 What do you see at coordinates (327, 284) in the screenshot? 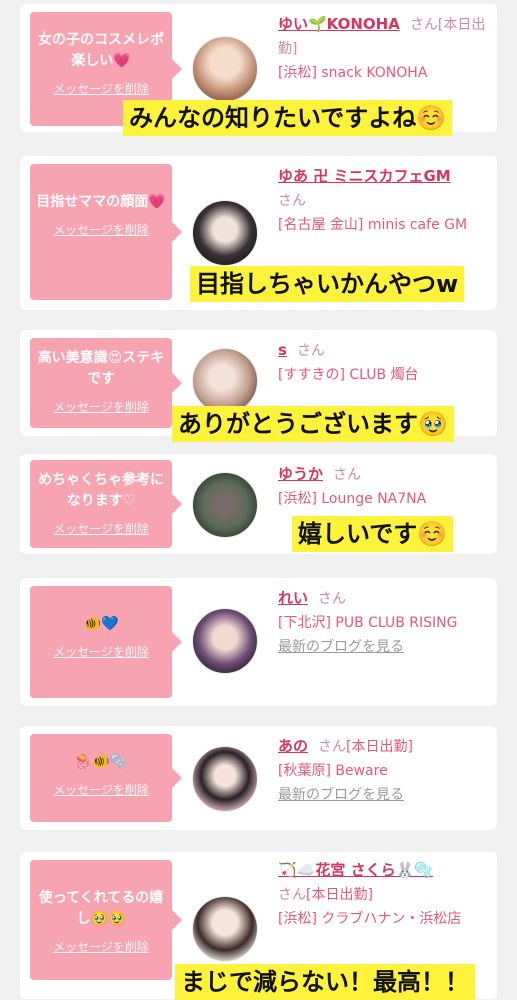
I see `caption-overlay: 目指しちゃいかんやつw` at bounding box center [327, 284].